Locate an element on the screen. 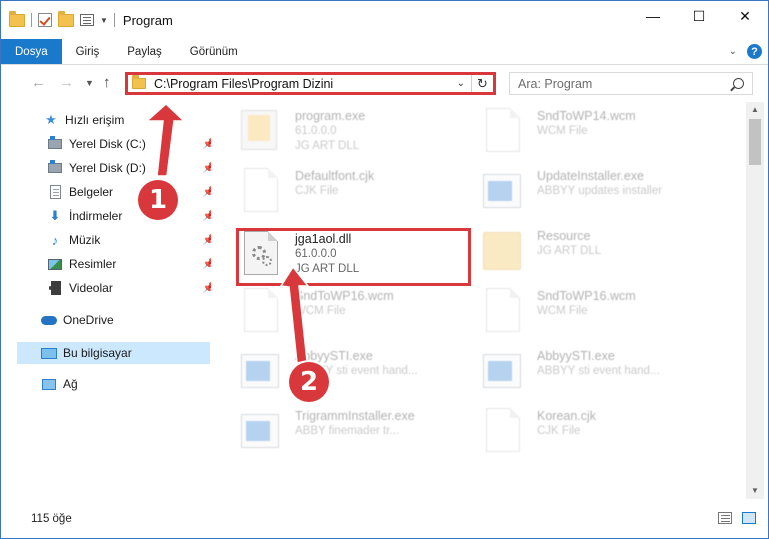  step-2-badge: 2 is located at coordinates (309, 382).